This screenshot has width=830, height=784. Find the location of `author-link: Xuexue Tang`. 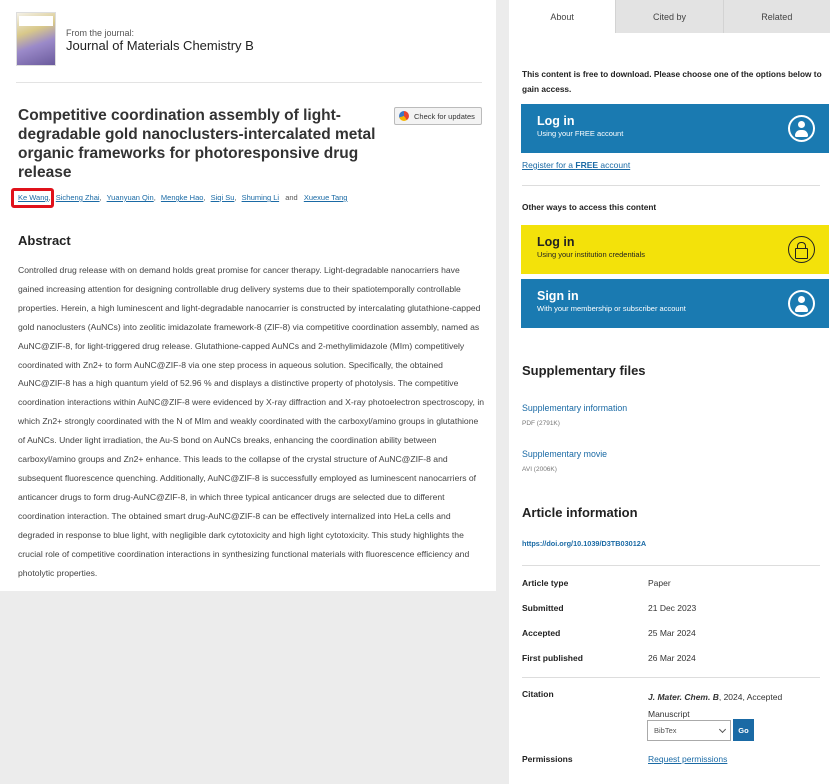

author-link: Xuexue Tang is located at coordinates (326, 197).